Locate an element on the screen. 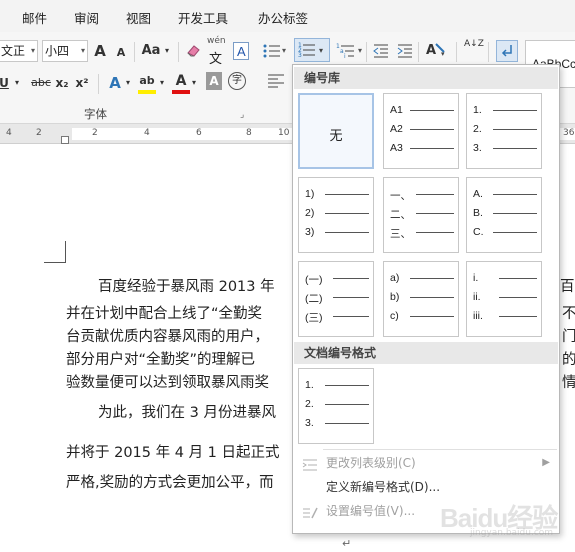 This screenshot has height=552, width=575. enclose-char-button: 字 is located at coordinates (237, 81).